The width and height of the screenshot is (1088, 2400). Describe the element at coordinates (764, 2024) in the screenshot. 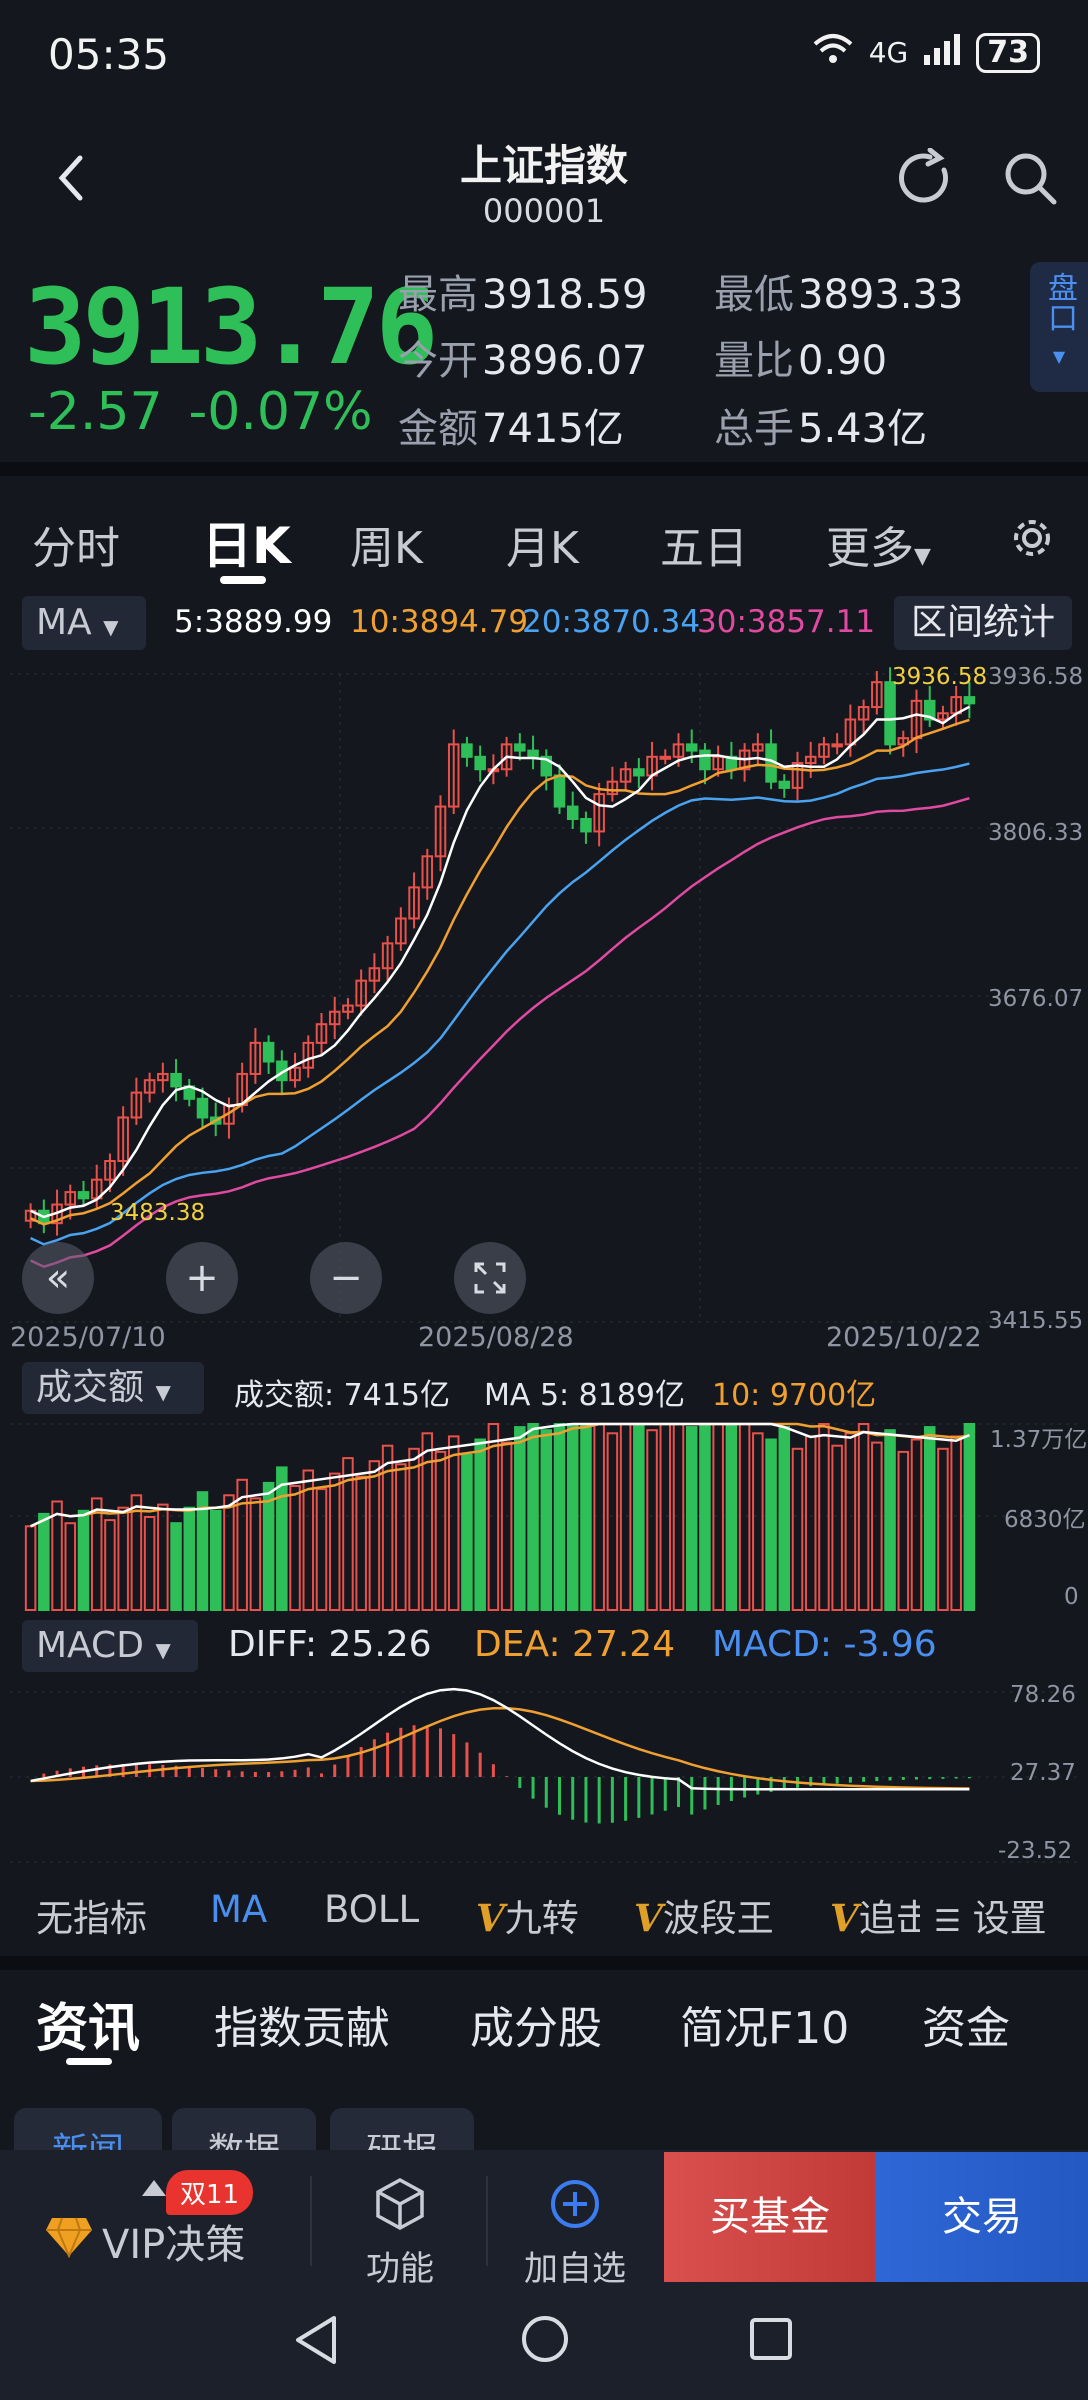

I see `tab-f10: 简况F10` at that location.